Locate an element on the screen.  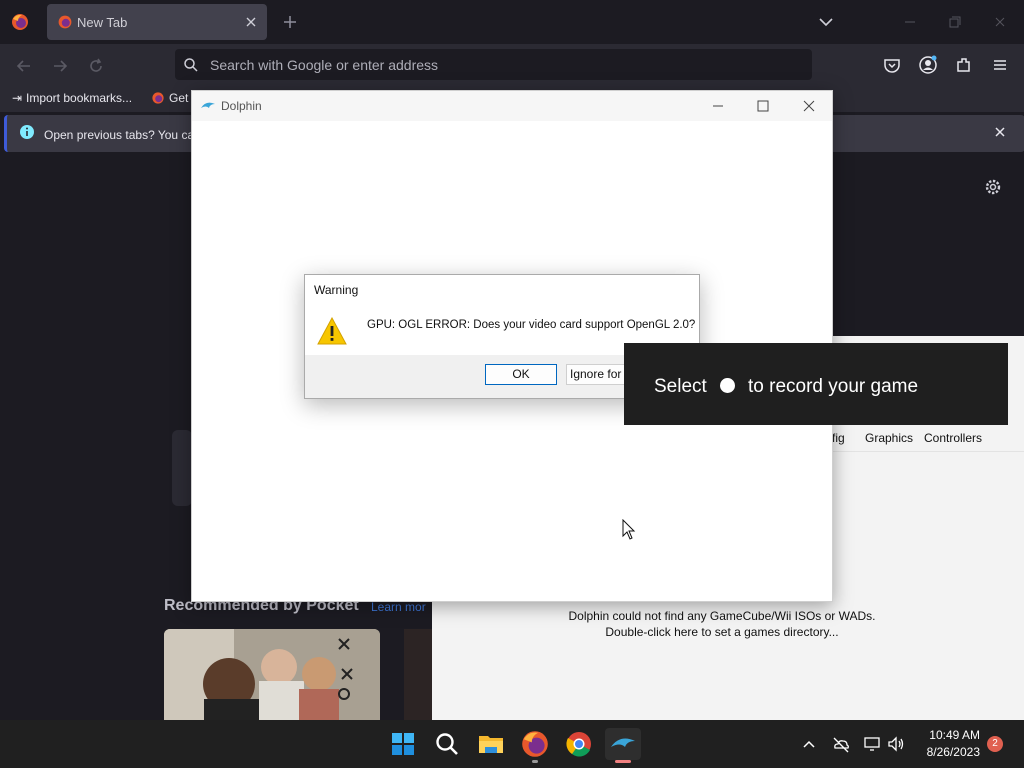
gear-icon is located at coordinates (993, 187).